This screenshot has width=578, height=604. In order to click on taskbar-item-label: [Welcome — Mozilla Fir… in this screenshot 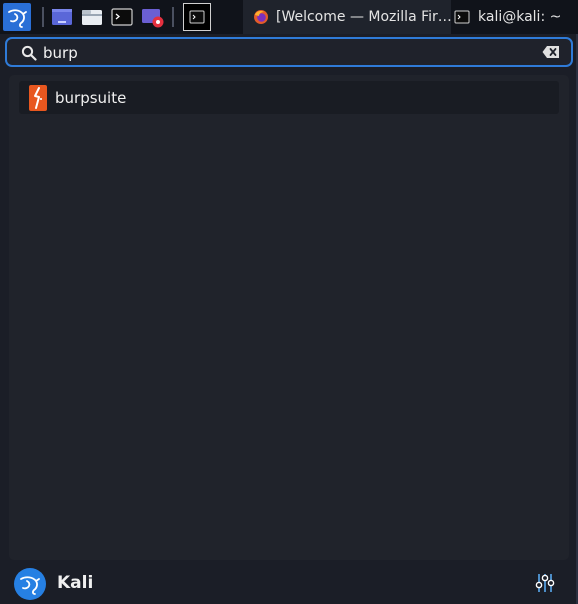, I will do `click(363, 17)`.